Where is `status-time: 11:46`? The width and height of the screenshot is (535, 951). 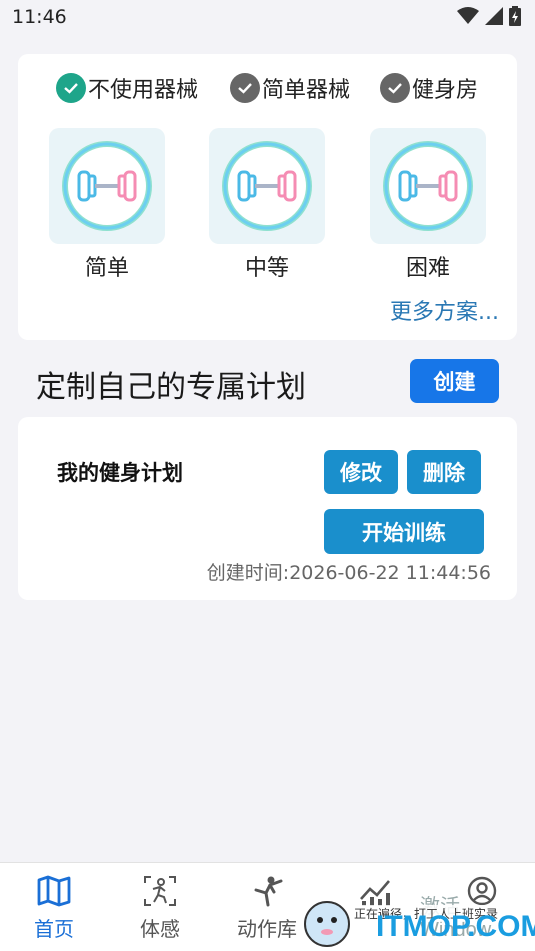 status-time: 11:46 is located at coordinates (39, 17).